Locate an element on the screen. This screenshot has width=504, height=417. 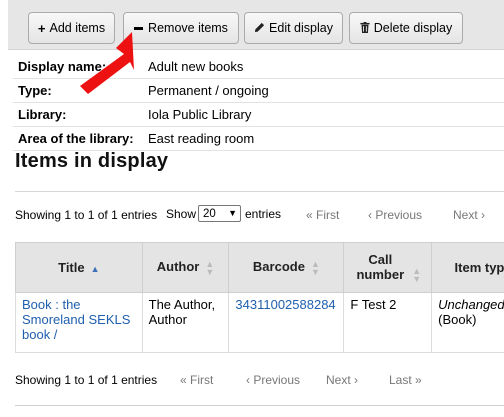
detail-label: Library: is located at coordinates (42, 114).